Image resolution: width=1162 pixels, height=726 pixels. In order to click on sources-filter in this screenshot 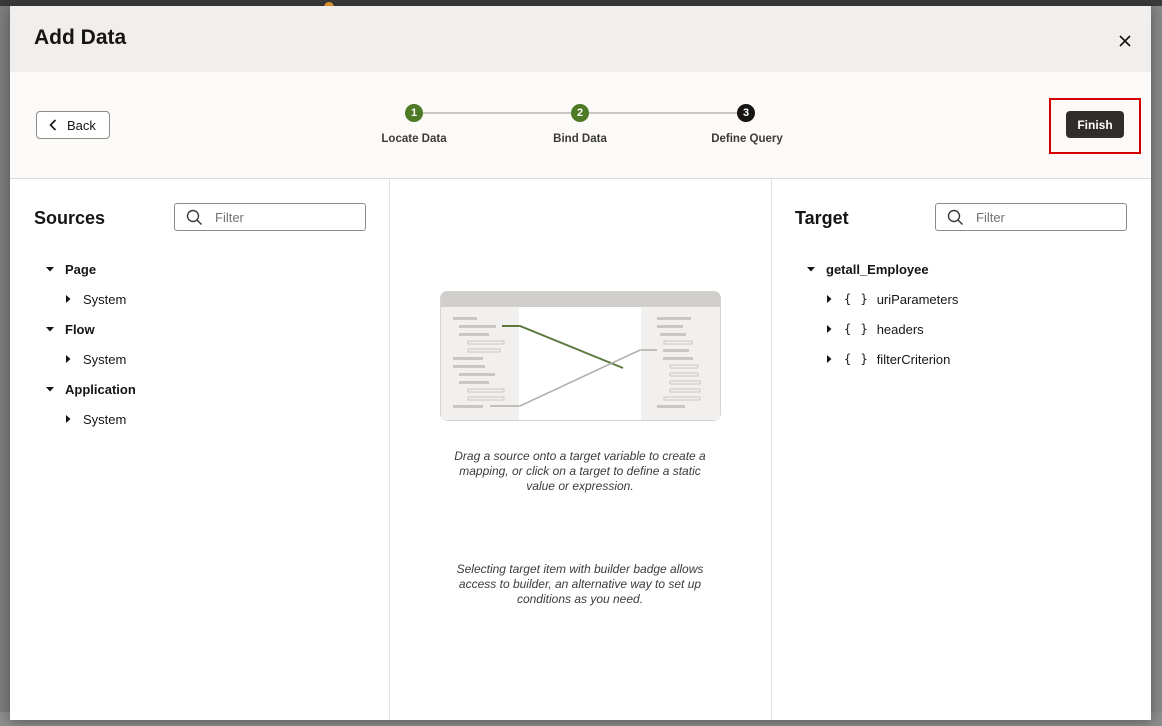, I will do `click(270, 217)`.